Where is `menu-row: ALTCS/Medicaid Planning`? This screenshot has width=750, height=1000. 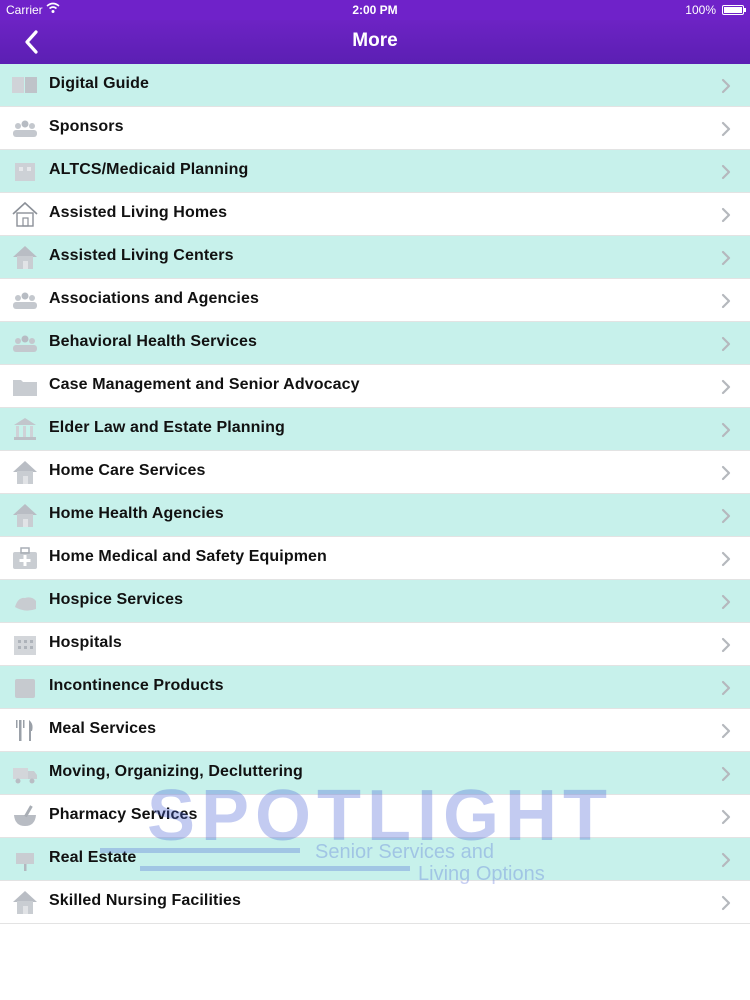 menu-row: ALTCS/Medicaid Planning is located at coordinates (375, 171).